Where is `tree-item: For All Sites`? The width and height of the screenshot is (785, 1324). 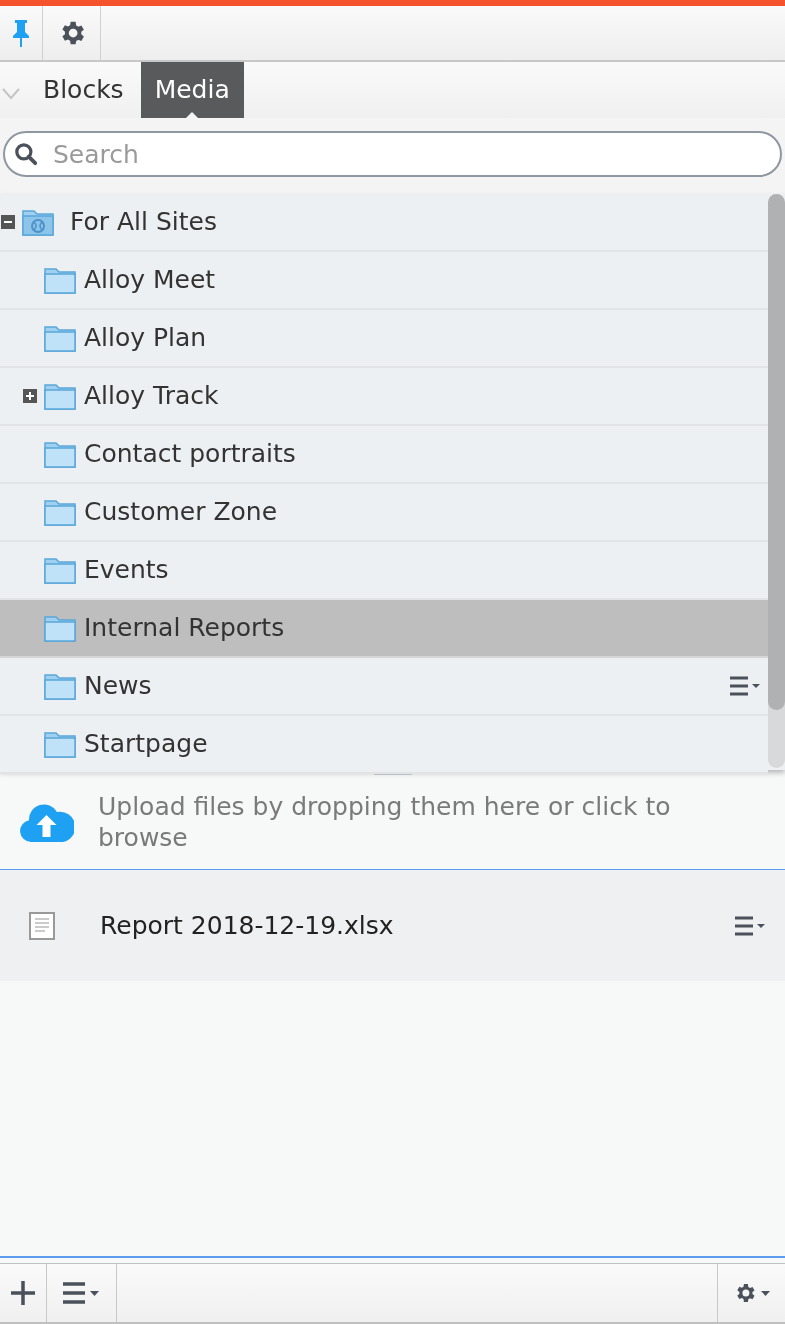
tree-item: For All Sites is located at coordinates (384, 223).